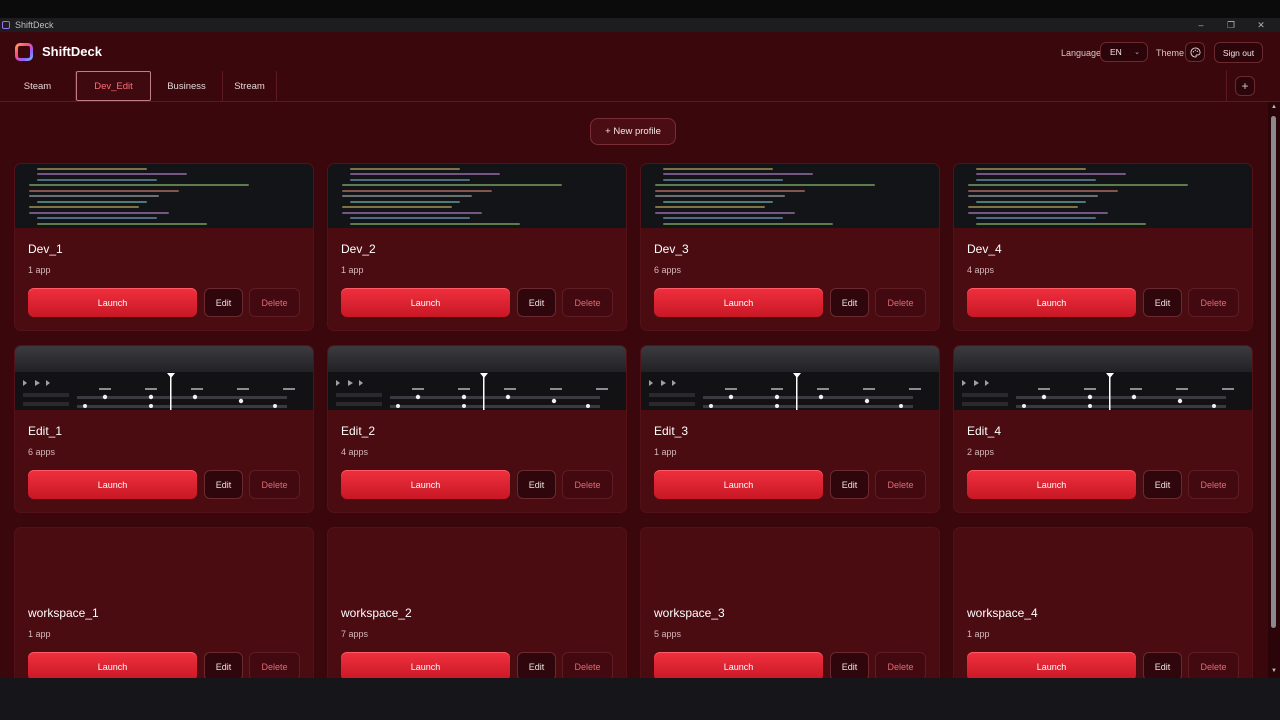 The height and width of the screenshot is (720, 1280). I want to click on tab-stream: Stream, so click(250, 86).